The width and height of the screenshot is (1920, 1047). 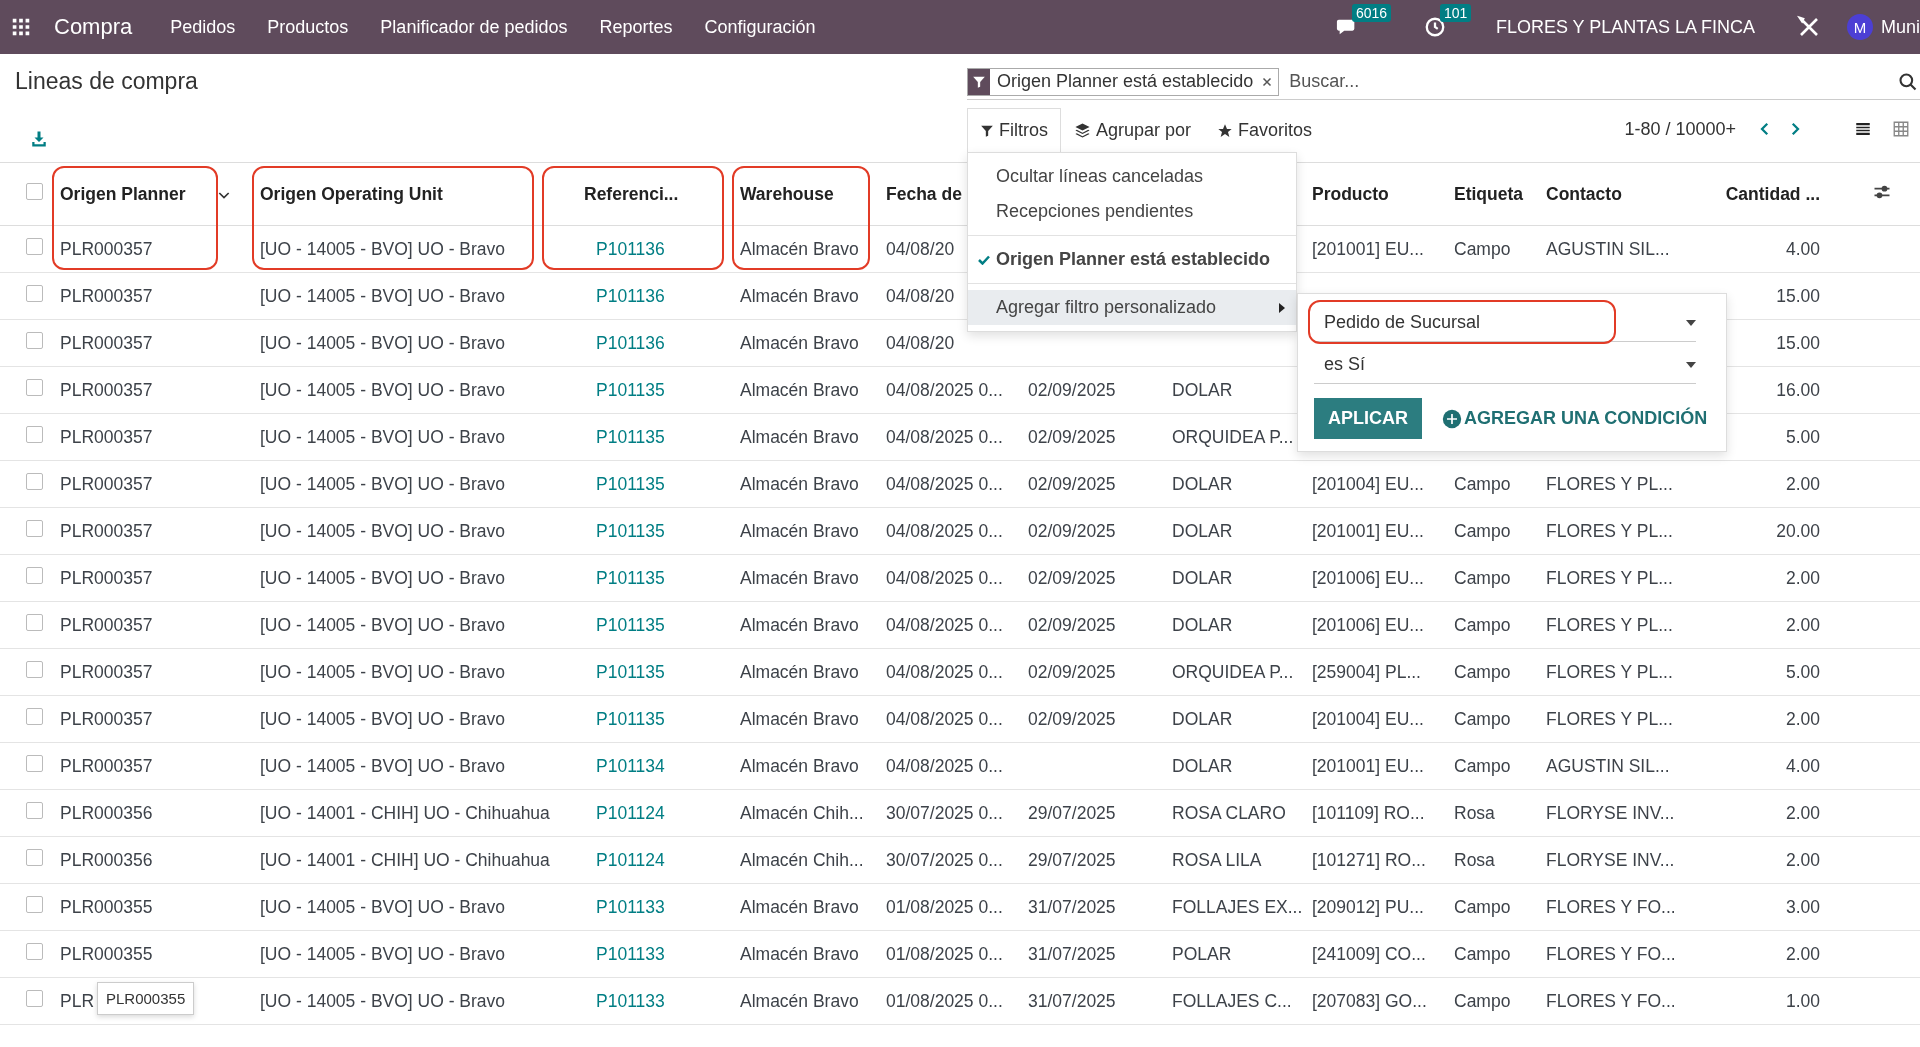 What do you see at coordinates (1900, 27) in the screenshot?
I see `user-name: Muni` at bounding box center [1900, 27].